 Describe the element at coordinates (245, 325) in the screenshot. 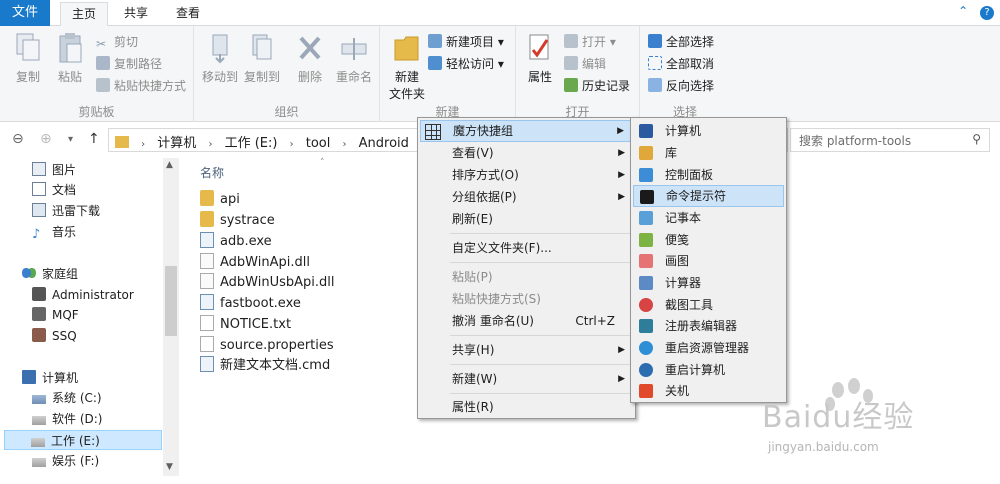

I see `list-item: NOTICE.txt` at that location.